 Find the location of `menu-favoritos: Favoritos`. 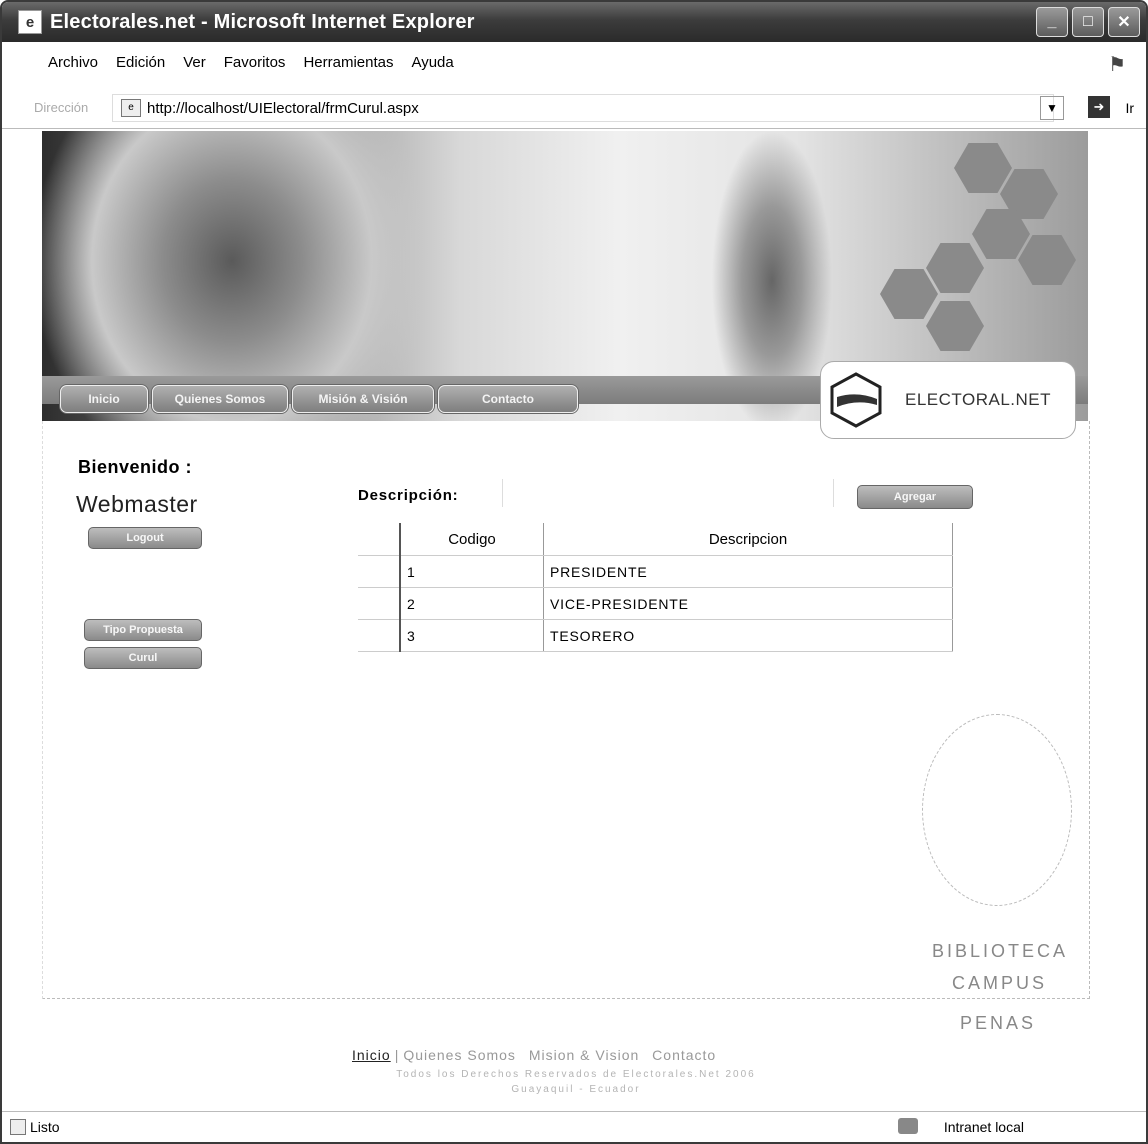

menu-favoritos: Favoritos is located at coordinates (255, 62).